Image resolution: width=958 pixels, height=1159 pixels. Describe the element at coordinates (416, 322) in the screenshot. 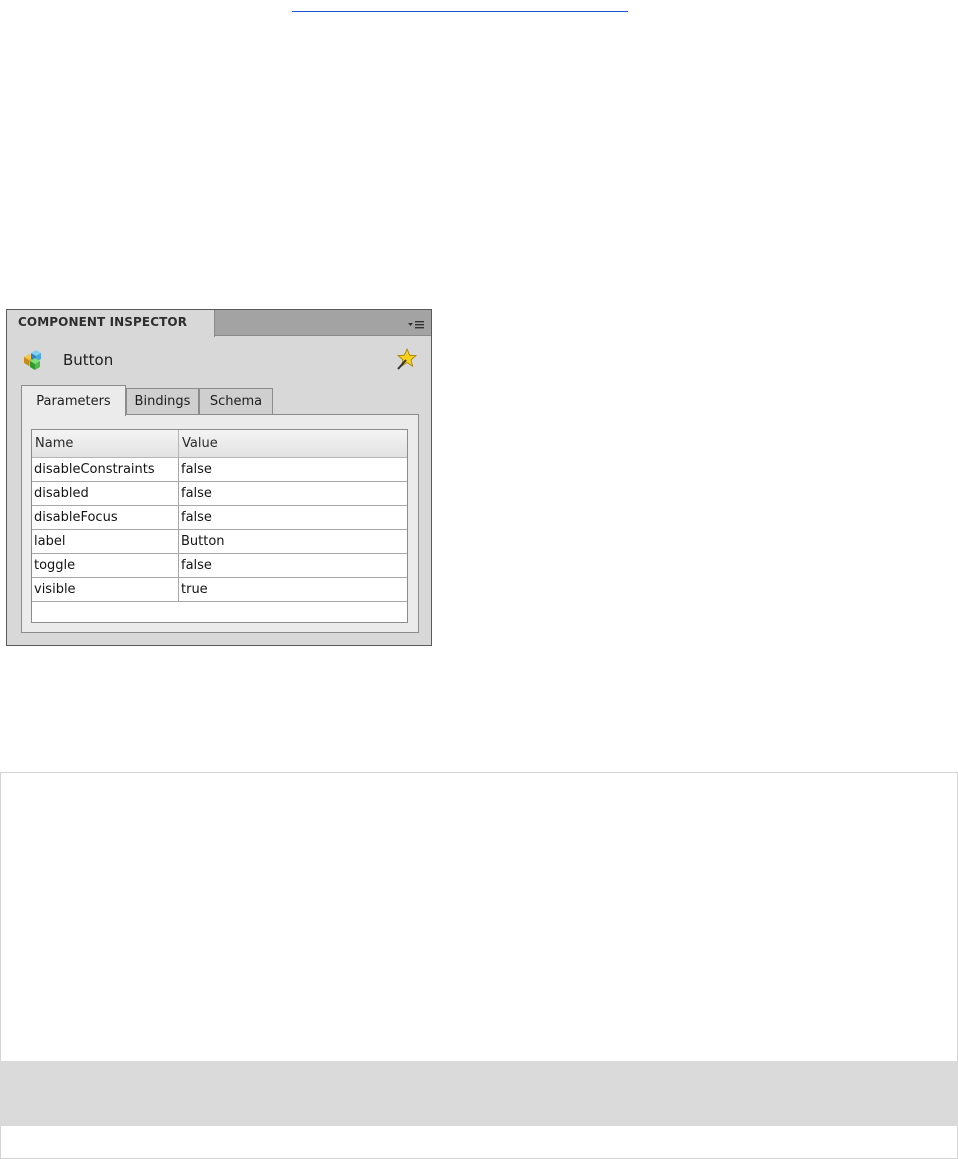

I see `panel-menu-icon` at that location.